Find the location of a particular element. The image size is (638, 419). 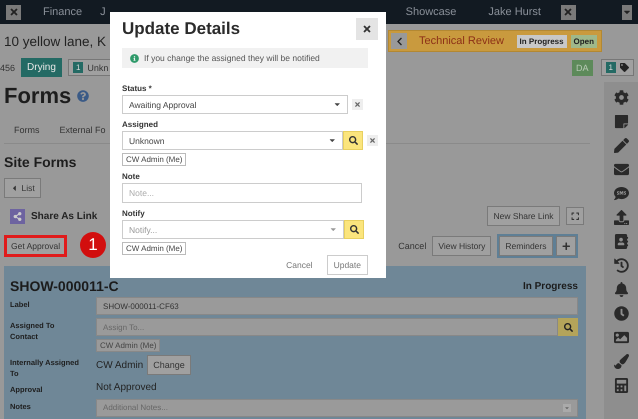

info-icon is located at coordinates (134, 58).